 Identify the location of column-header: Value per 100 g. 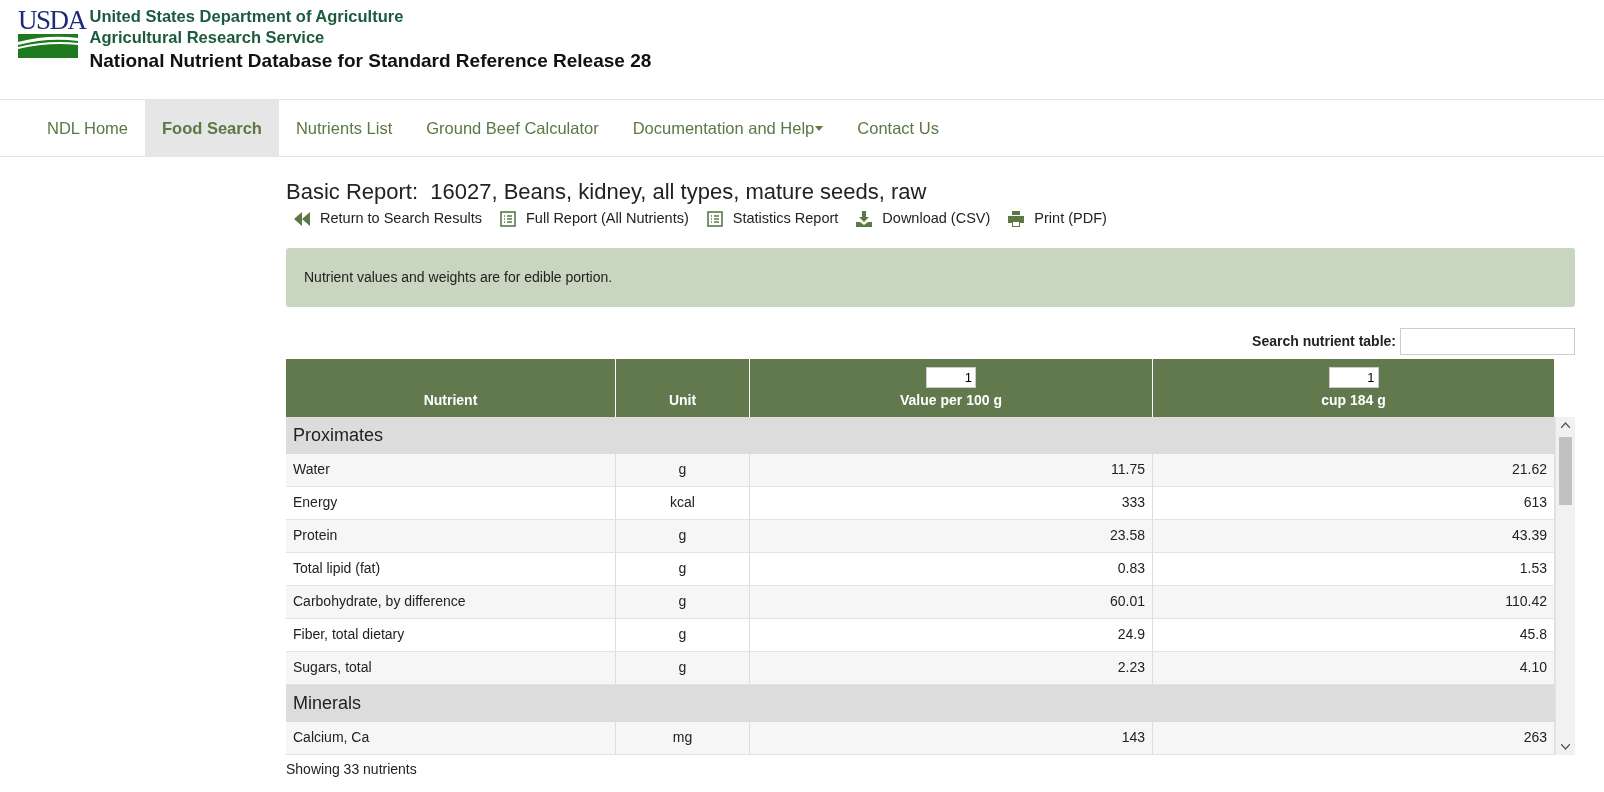
(951, 400).